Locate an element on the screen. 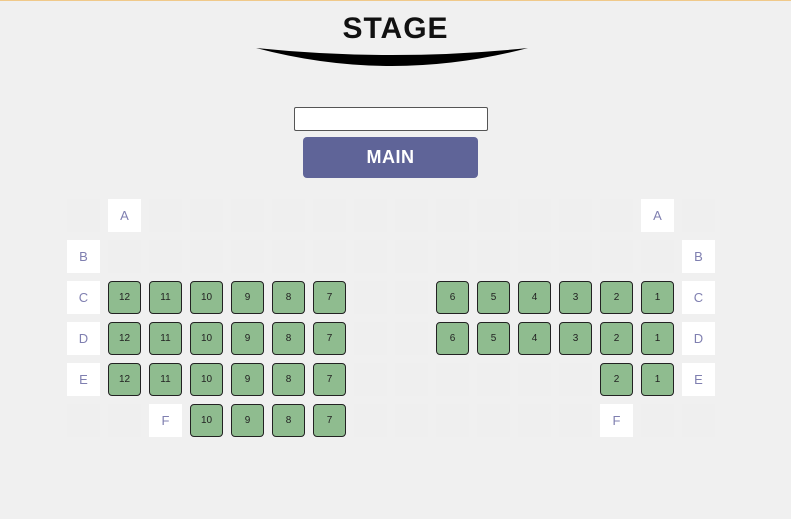 The image size is (791, 519). seat-E10: 10 is located at coordinates (206, 379).